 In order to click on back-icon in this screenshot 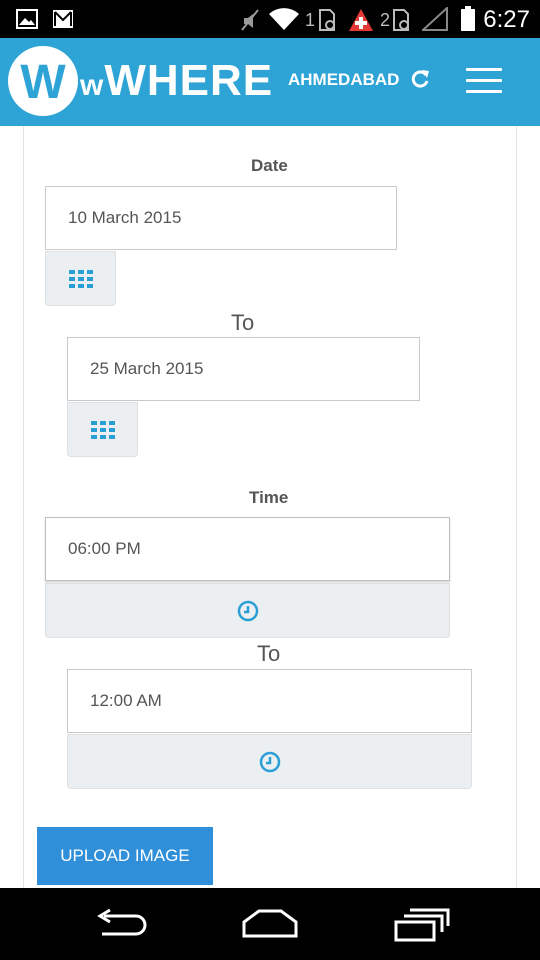, I will do `click(120, 924)`.